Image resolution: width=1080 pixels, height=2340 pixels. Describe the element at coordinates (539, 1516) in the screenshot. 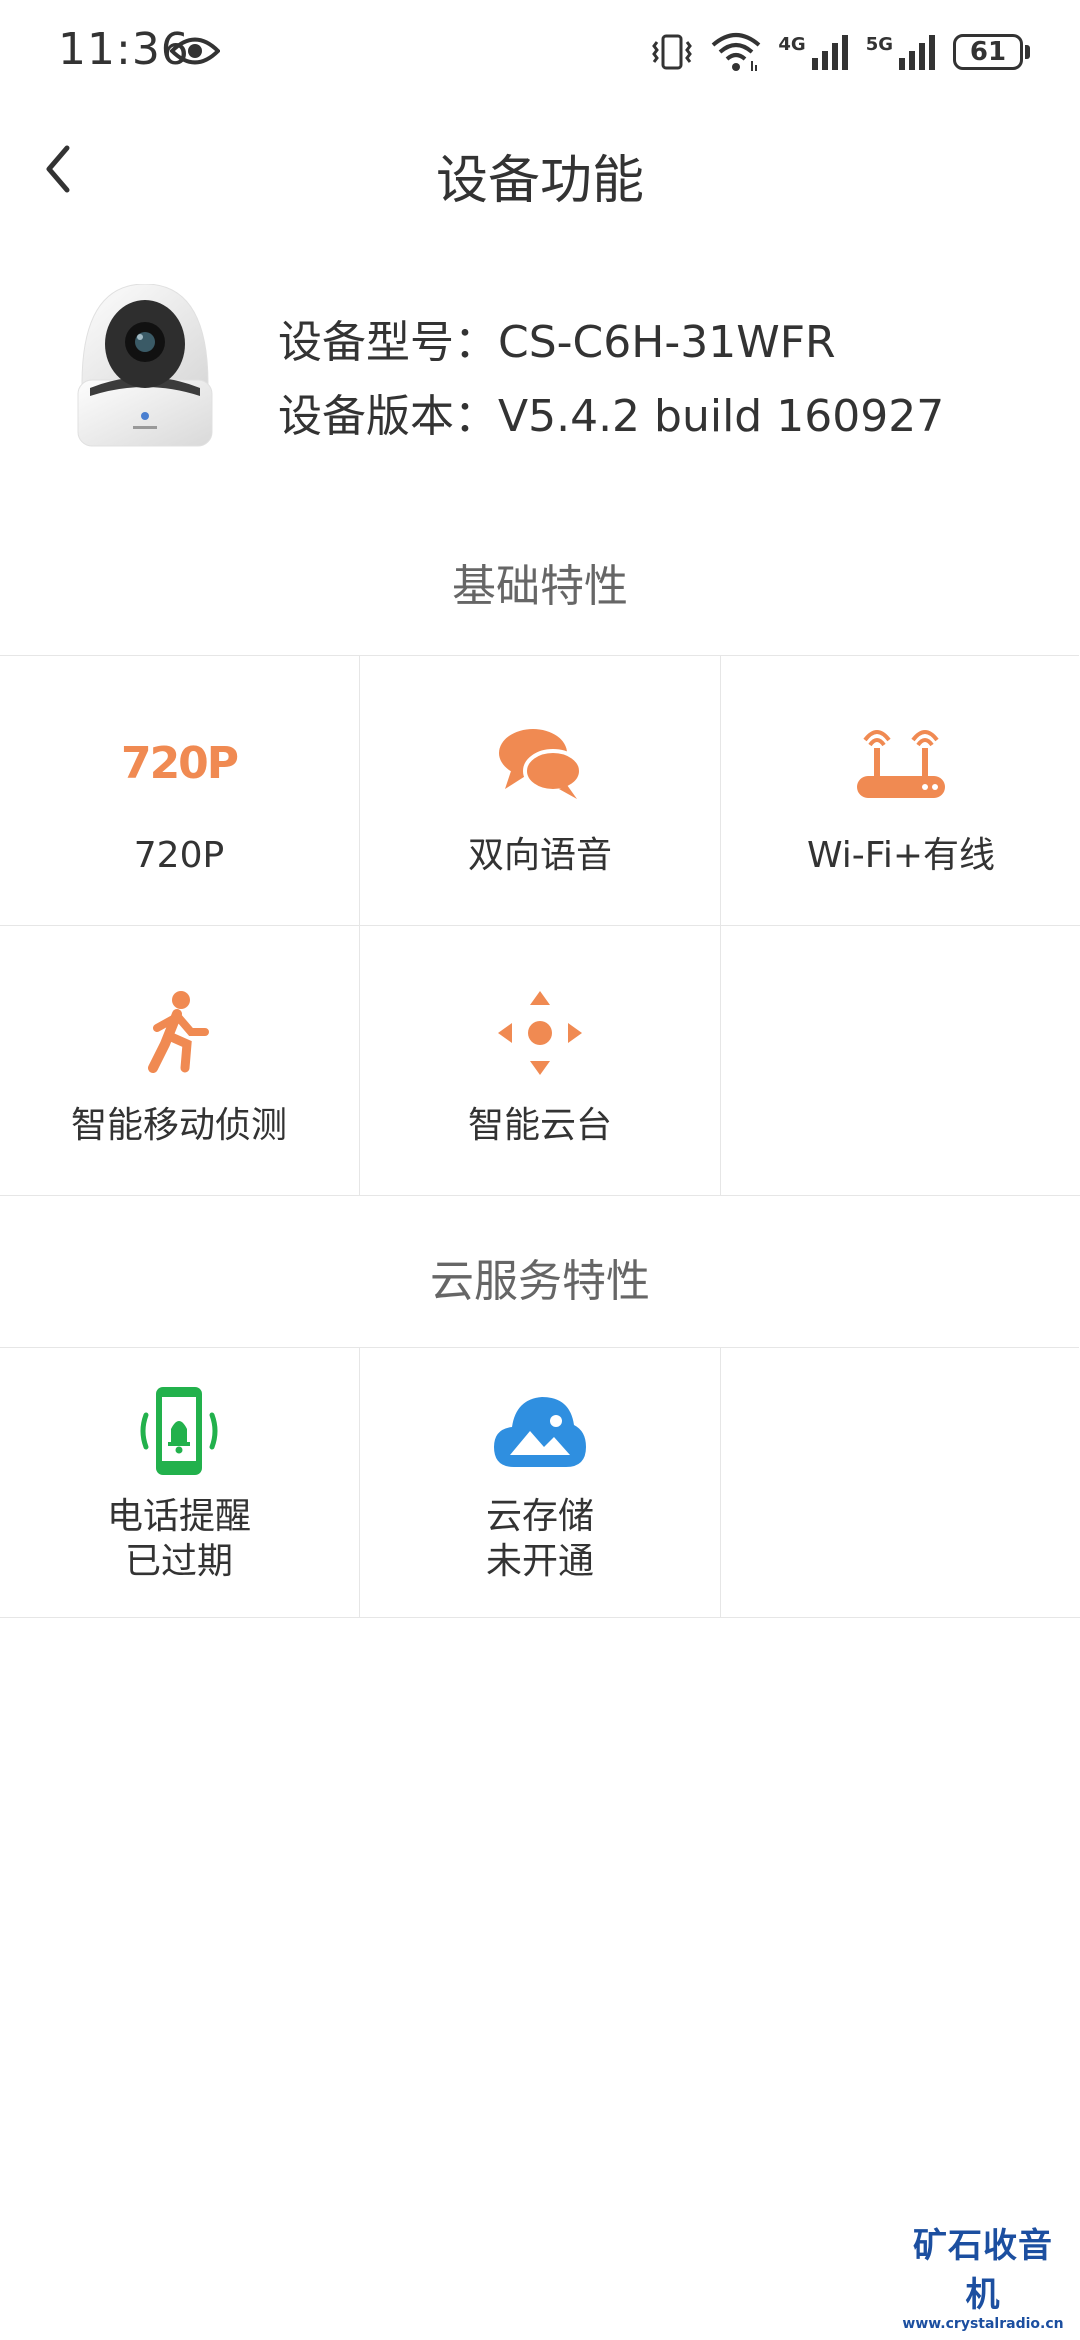

I see `feature-label: 云存储` at that location.